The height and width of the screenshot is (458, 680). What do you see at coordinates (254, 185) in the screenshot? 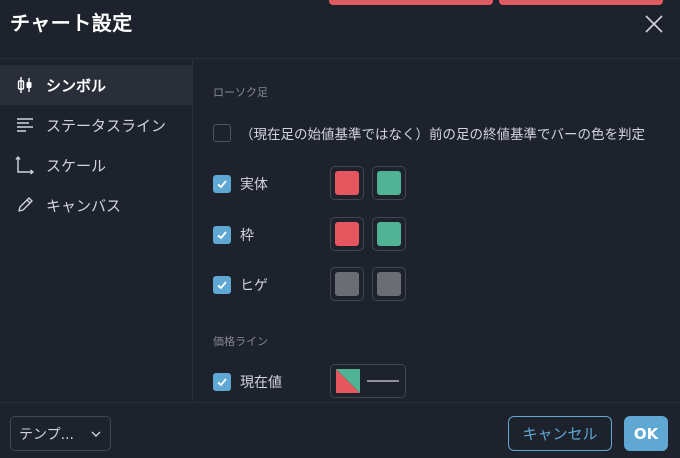
I see `body-label: 実体` at bounding box center [254, 185].